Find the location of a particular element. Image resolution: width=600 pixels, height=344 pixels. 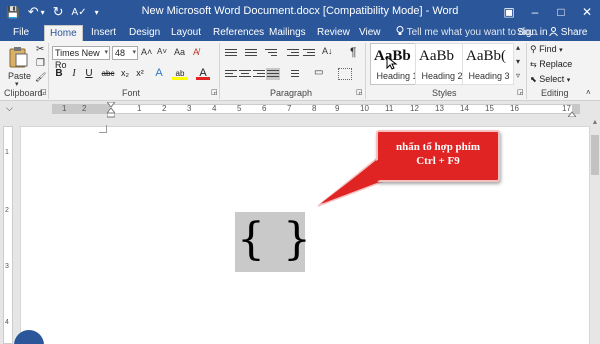

subscript-button: x₂ is located at coordinates (125, 73).